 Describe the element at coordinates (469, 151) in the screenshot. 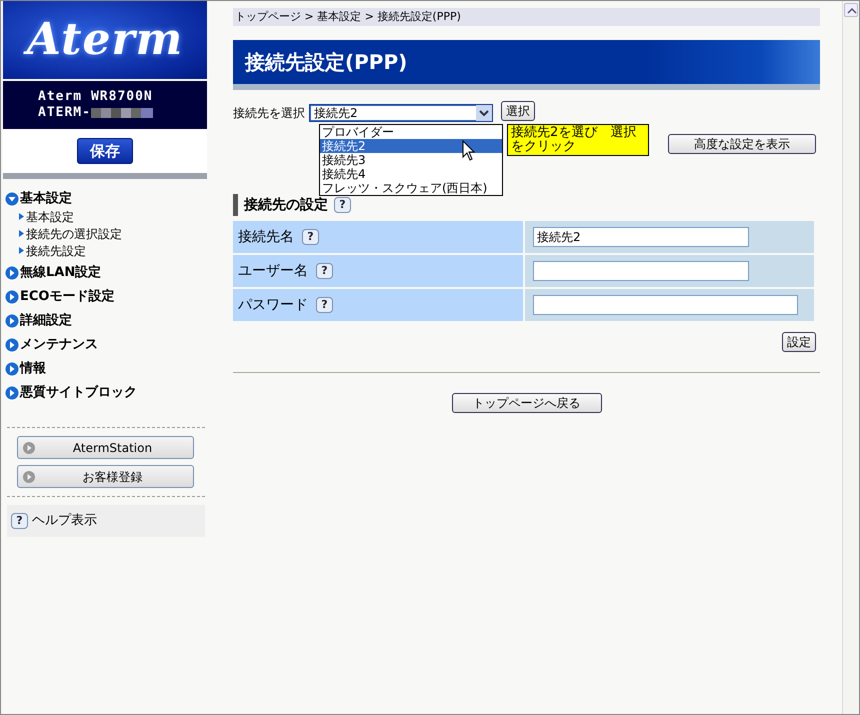

I see `mouse-cursor-icon` at that location.